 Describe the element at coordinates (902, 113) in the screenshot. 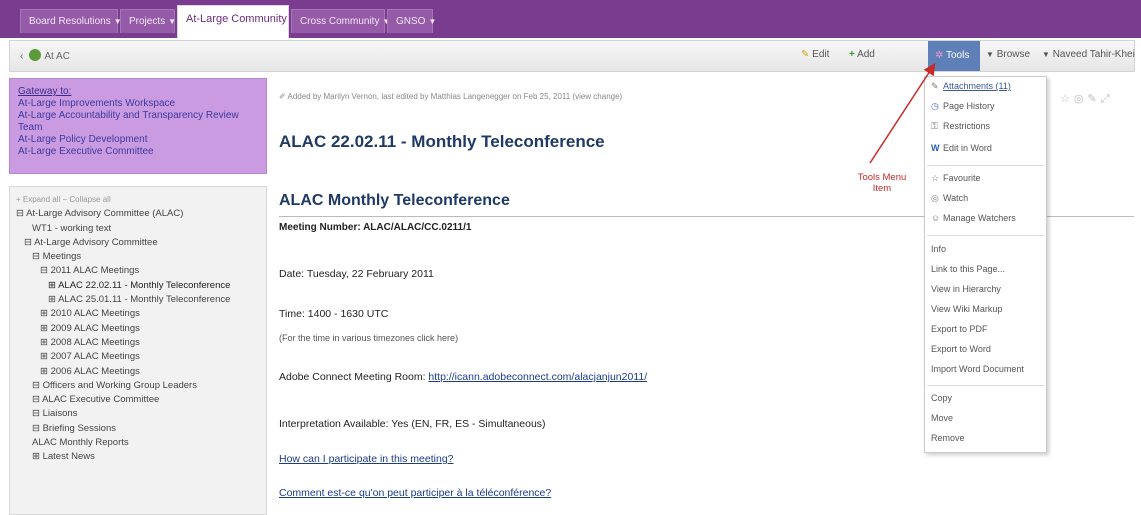

I see `annotation-arrow` at that location.